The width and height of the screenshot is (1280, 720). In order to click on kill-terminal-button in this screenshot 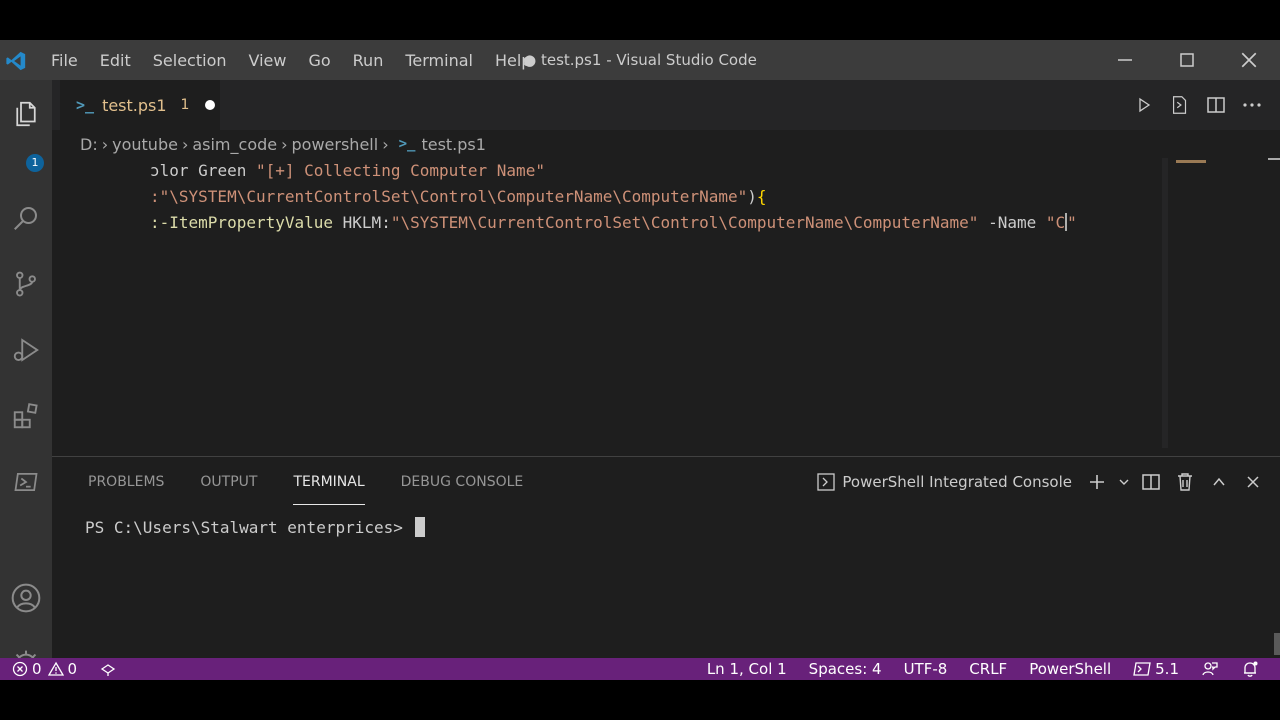, I will do `click(1185, 482)`.